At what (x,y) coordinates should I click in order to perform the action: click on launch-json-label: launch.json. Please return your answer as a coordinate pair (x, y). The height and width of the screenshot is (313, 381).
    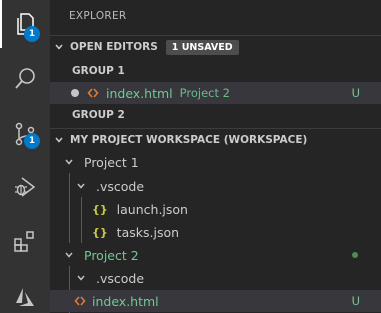
    Looking at the image, I should click on (152, 209).